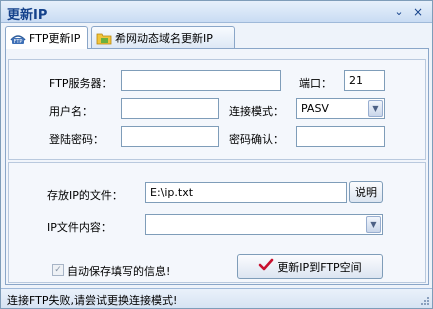 The height and width of the screenshot is (309, 433). I want to click on status-bar: 连接FTP失败,请尝试更换连接模式!, so click(216, 298).